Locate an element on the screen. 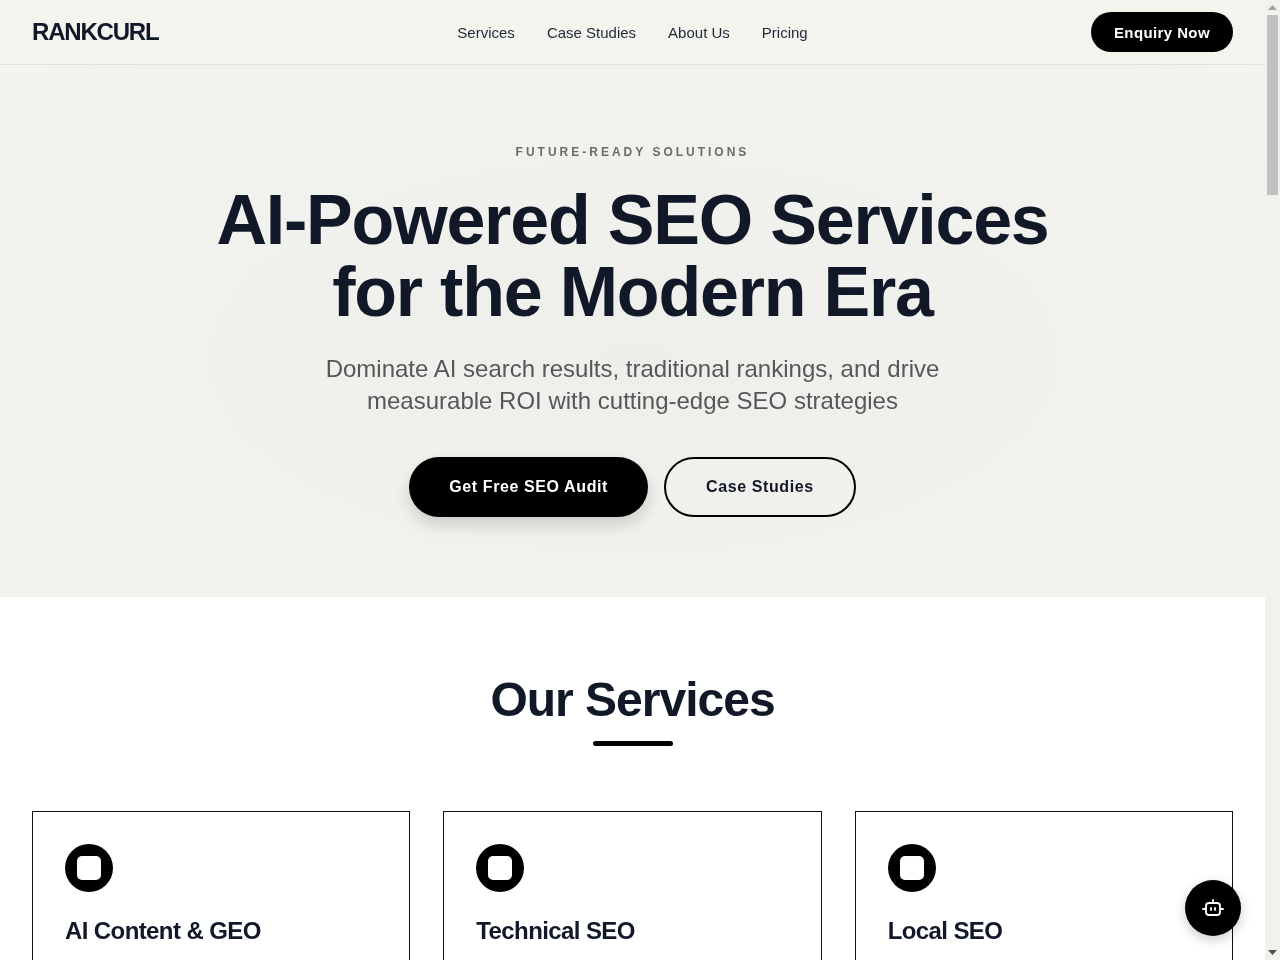  enquiry-button: Enquiry Now is located at coordinates (1161, 32).